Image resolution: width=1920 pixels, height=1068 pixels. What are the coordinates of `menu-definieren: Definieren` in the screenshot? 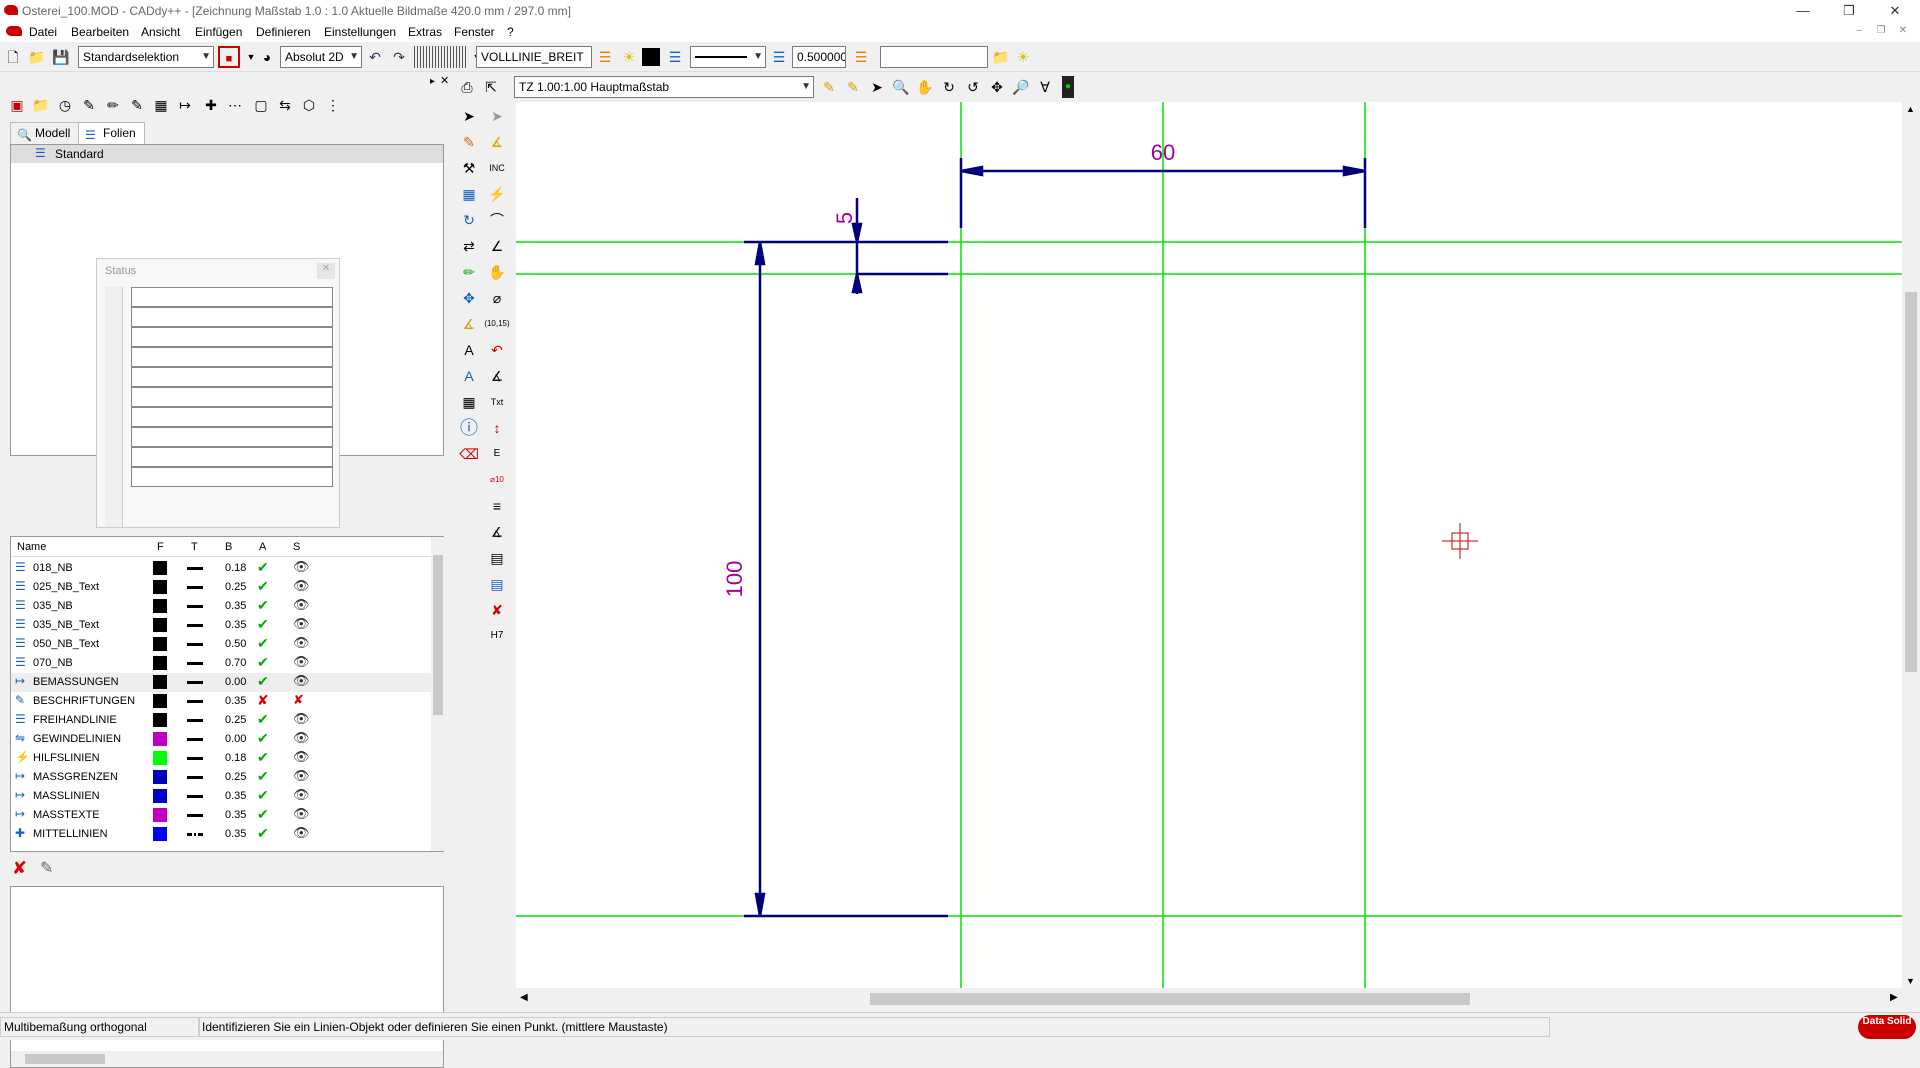 It's located at (283, 32).